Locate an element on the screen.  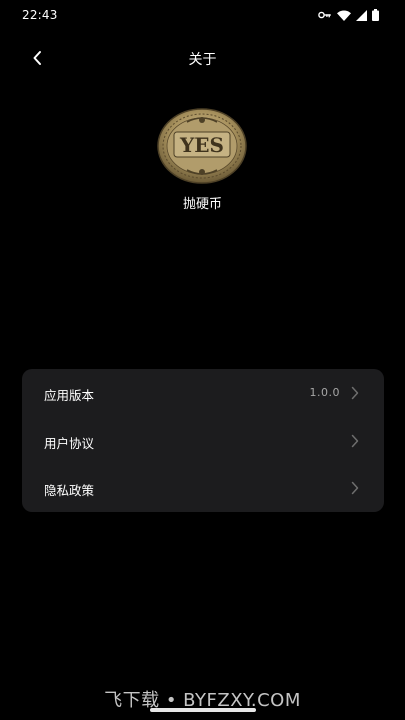
wifi-icon is located at coordinates (344, 15).